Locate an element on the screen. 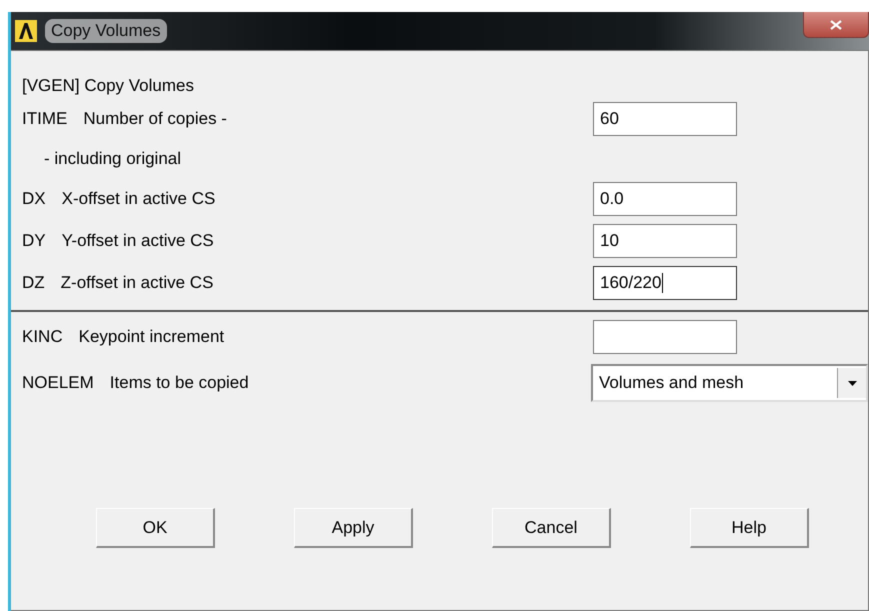 This screenshot has width=869, height=611. field-label: X-offset in active CS is located at coordinates (139, 199).